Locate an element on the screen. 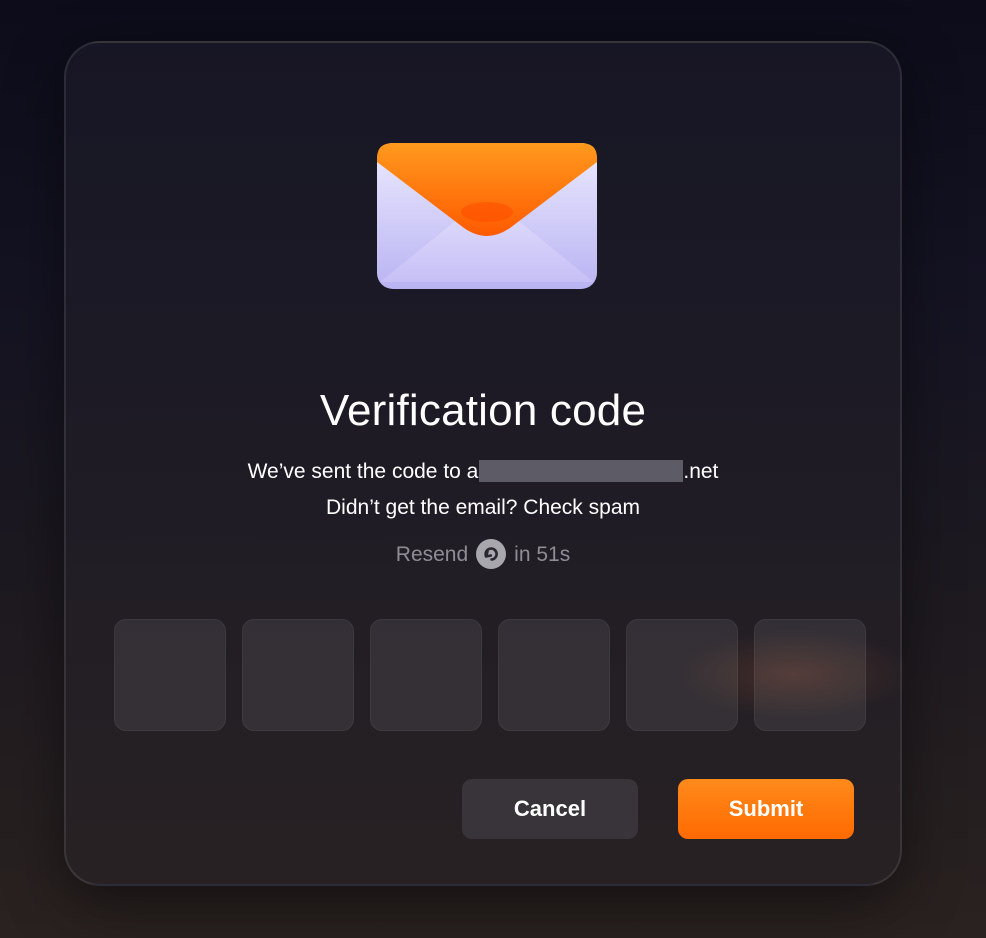 The height and width of the screenshot is (938, 986). spam-note: Didn’t get the email? Check spam is located at coordinates (483, 507).